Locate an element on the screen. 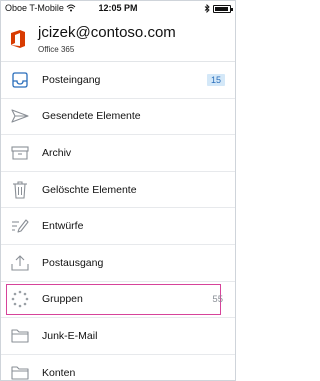  folder-label: Postausgang is located at coordinates (73, 262).